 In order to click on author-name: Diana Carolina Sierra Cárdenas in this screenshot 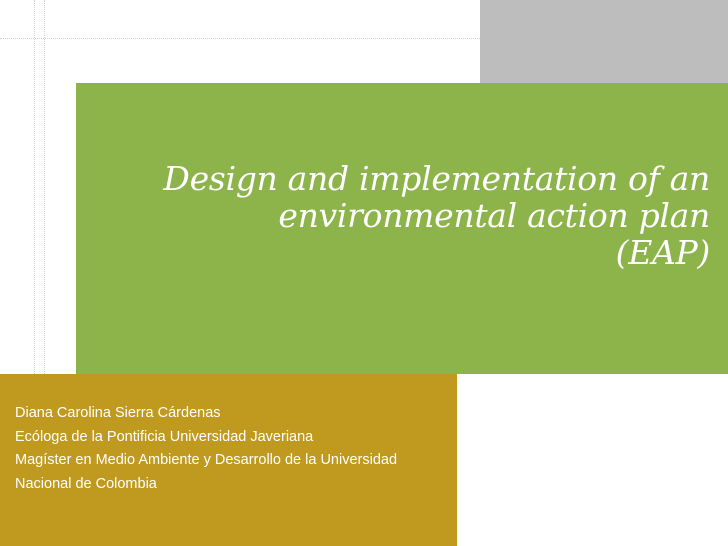, I will do `click(118, 413)`.